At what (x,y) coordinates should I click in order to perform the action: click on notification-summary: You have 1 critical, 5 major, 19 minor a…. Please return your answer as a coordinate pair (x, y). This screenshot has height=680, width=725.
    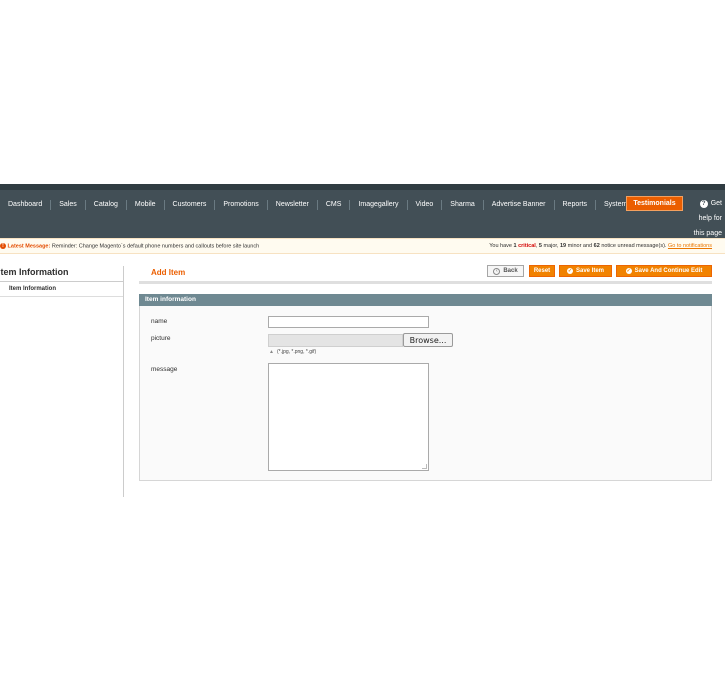
    Looking at the image, I should click on (600, 246).